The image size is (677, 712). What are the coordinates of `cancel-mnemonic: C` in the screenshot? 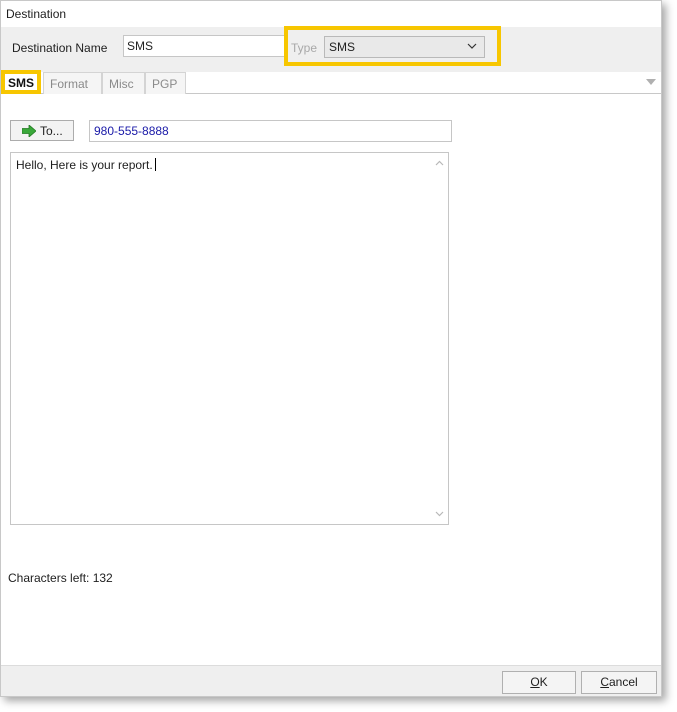 It's located at (604, 682).